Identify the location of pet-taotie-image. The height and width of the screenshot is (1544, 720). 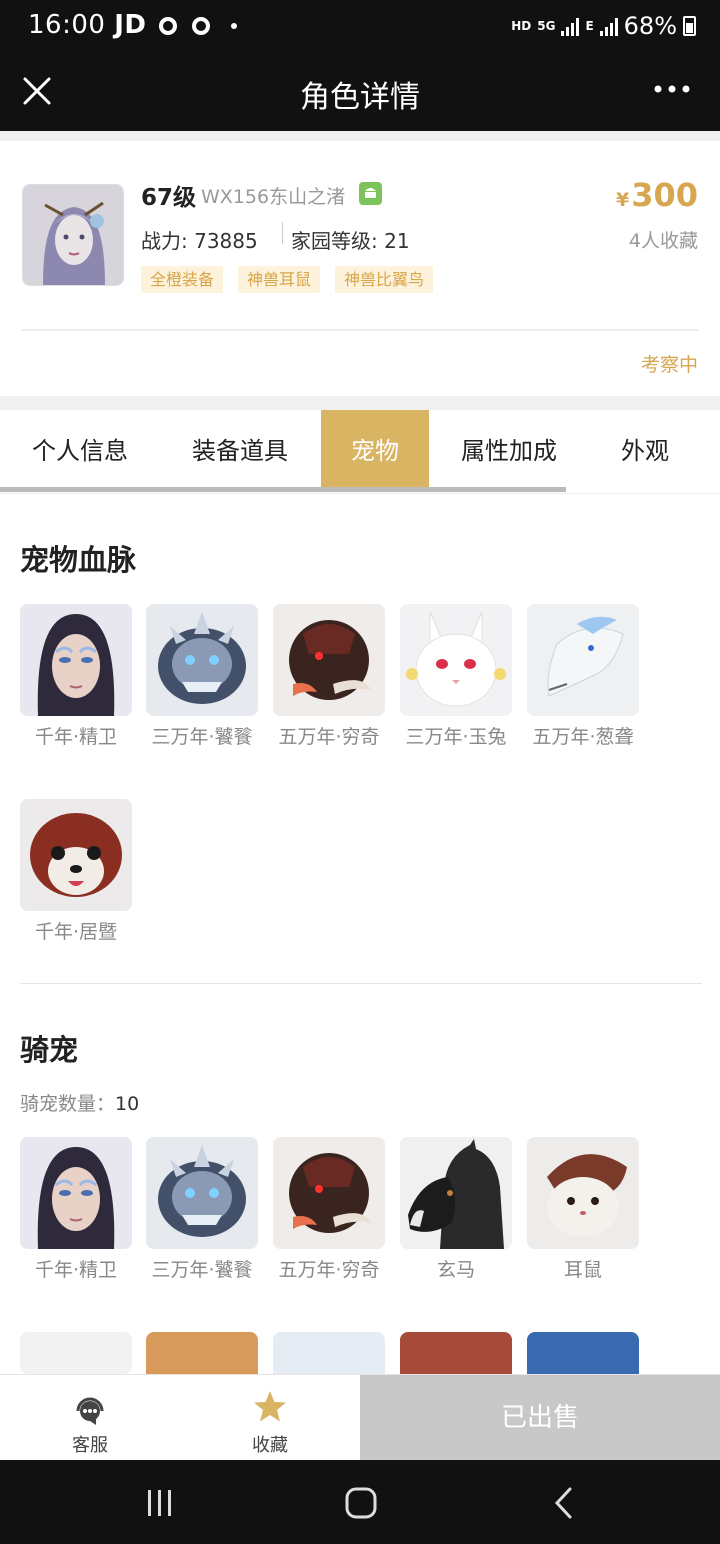
(202, 660).